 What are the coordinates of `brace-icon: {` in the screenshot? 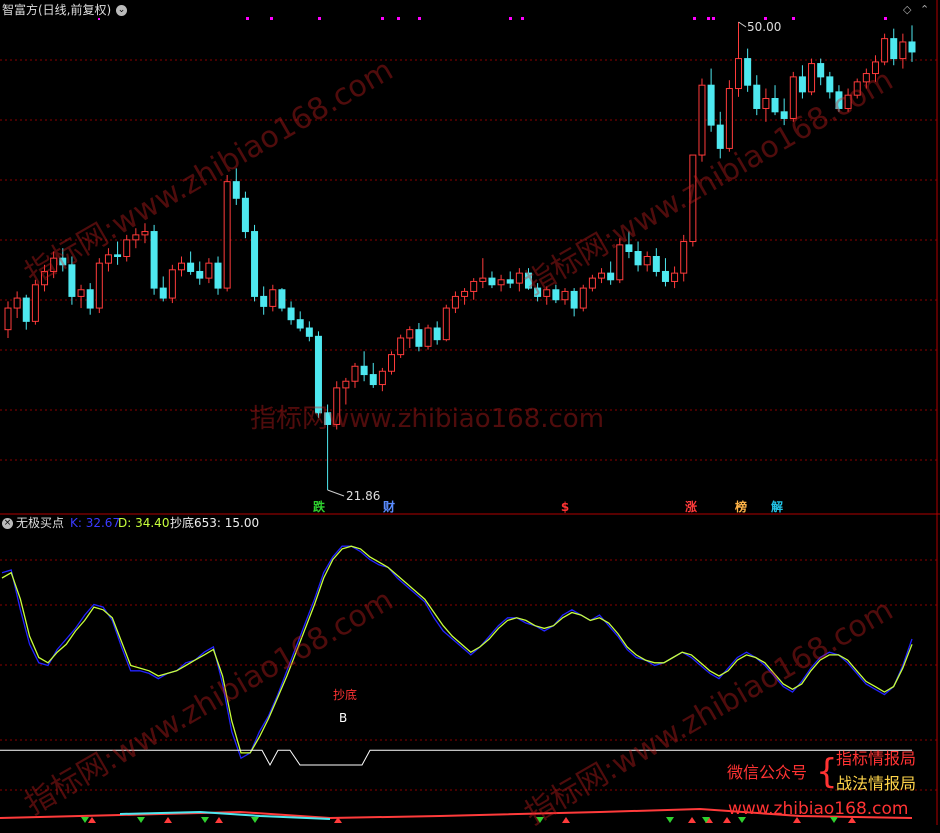 It's located at (827, 772).